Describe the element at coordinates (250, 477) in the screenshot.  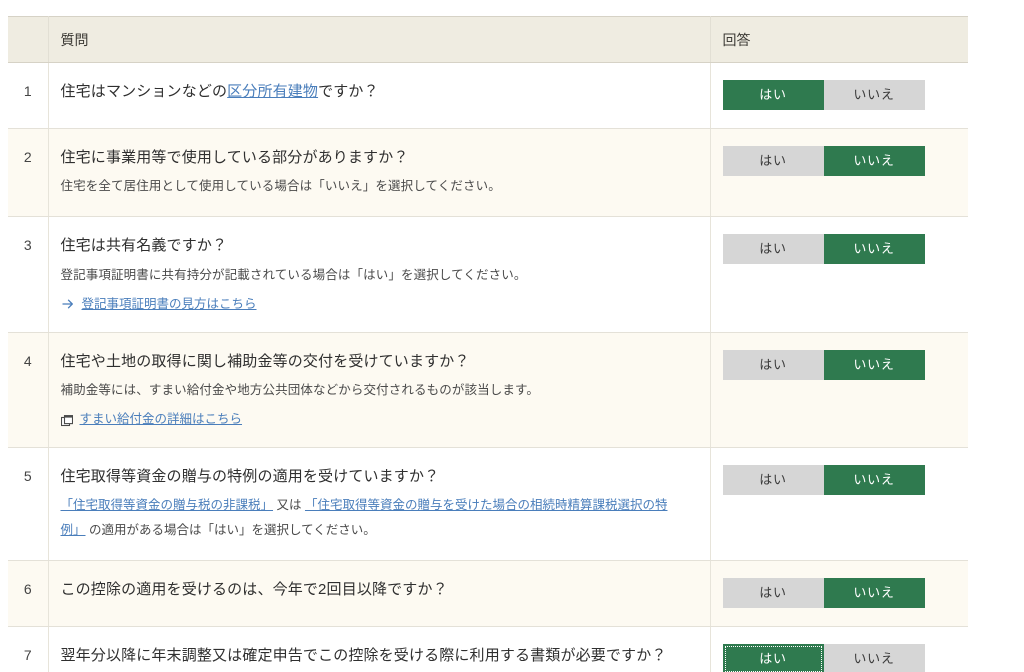
I see `question-title: 住宅取得等資金の贈与の特例の適用を受けていますか？` at that location.